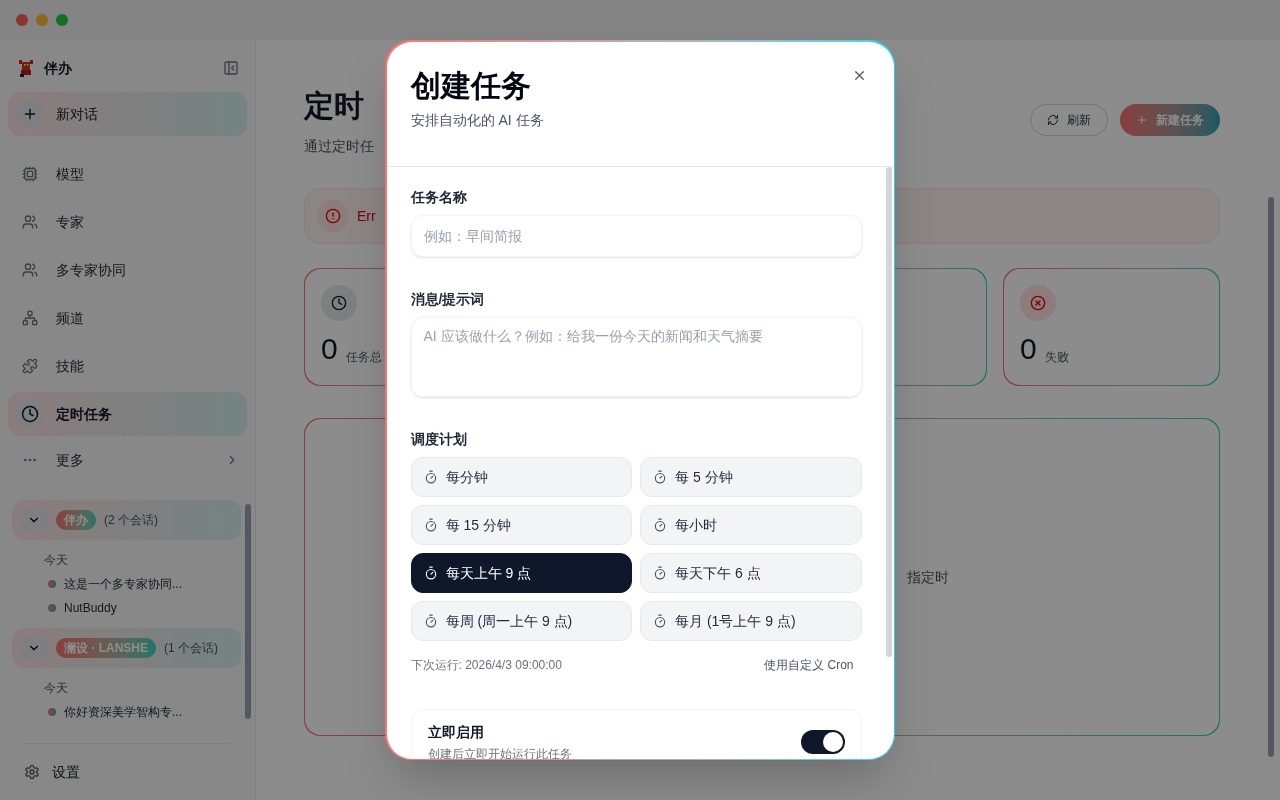 This screenshot has width=1280, height=800. What do you see at coordinates (448, 299) in the screenshot?
I see `field-label: 消息/提示词` at bounding box center [448, 299].